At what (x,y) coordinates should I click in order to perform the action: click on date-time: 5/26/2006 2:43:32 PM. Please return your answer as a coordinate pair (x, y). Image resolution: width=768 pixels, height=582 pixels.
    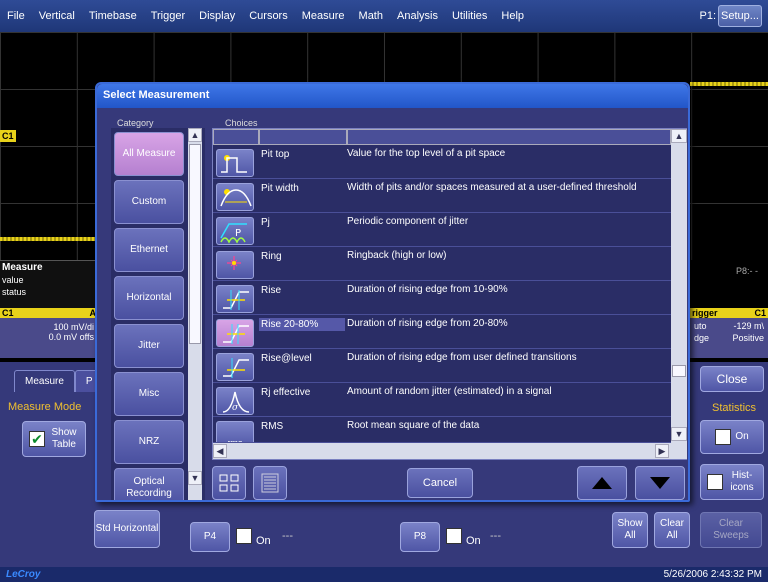
    Looking at the image, I should click on (712, 574).